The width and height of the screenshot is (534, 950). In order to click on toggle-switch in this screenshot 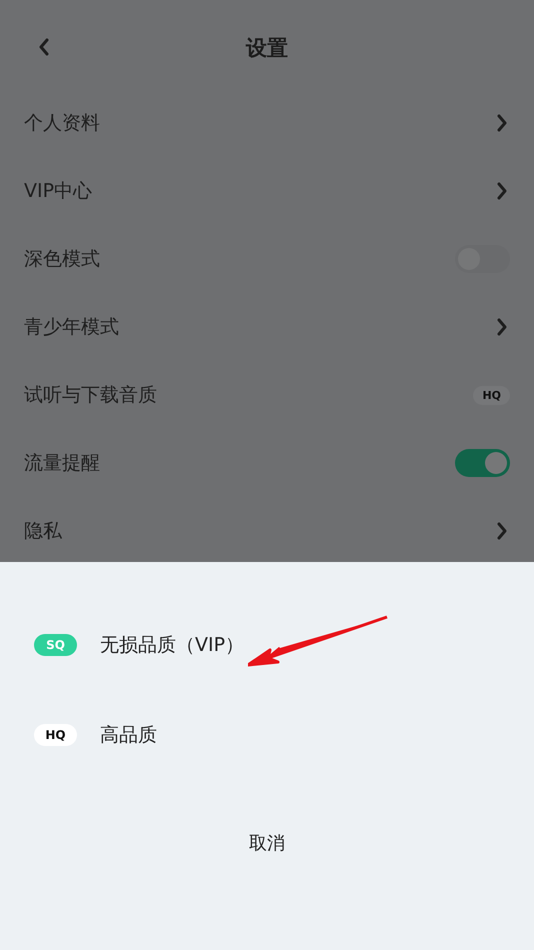, I will do `click(482, 463)`.